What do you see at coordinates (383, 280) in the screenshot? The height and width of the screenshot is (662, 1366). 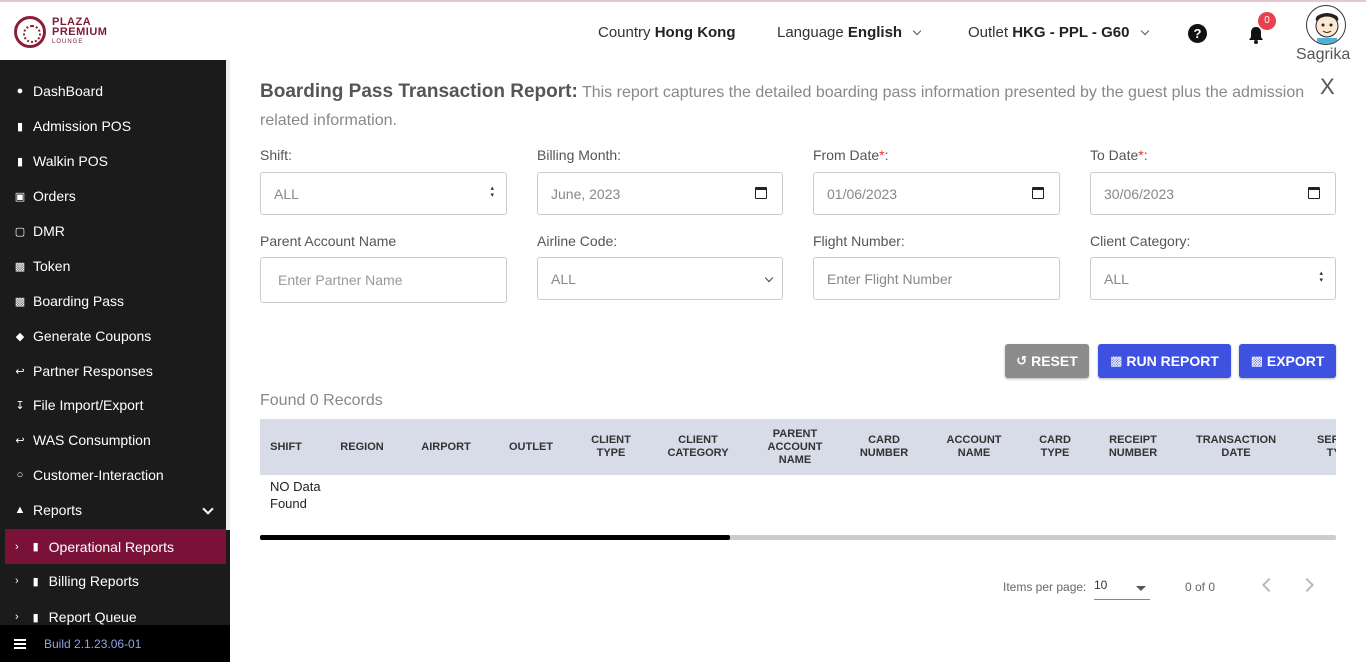 I see `parent-account-input: Enter Partner Name` at bounding box center [383, 280].